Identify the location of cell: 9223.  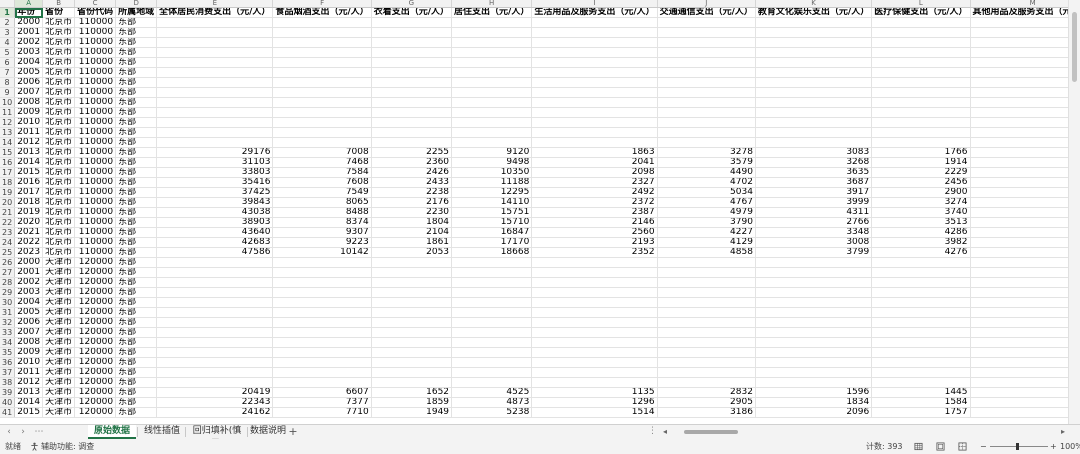
(322, 242).